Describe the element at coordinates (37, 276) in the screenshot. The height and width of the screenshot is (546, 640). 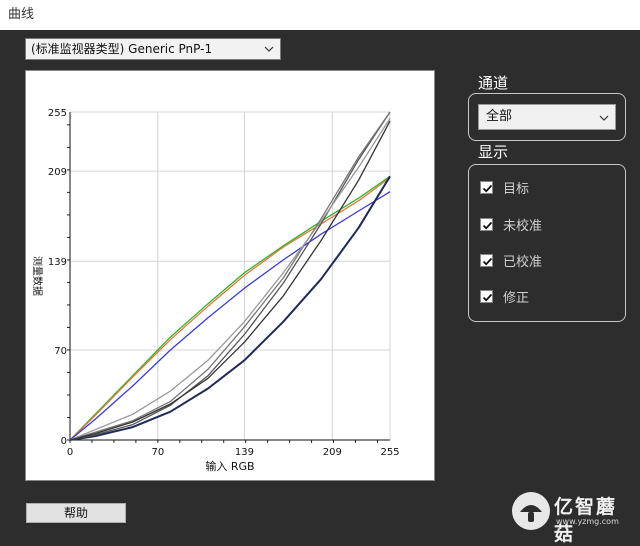
I see `y-axis-label: 测量数据` at that location.